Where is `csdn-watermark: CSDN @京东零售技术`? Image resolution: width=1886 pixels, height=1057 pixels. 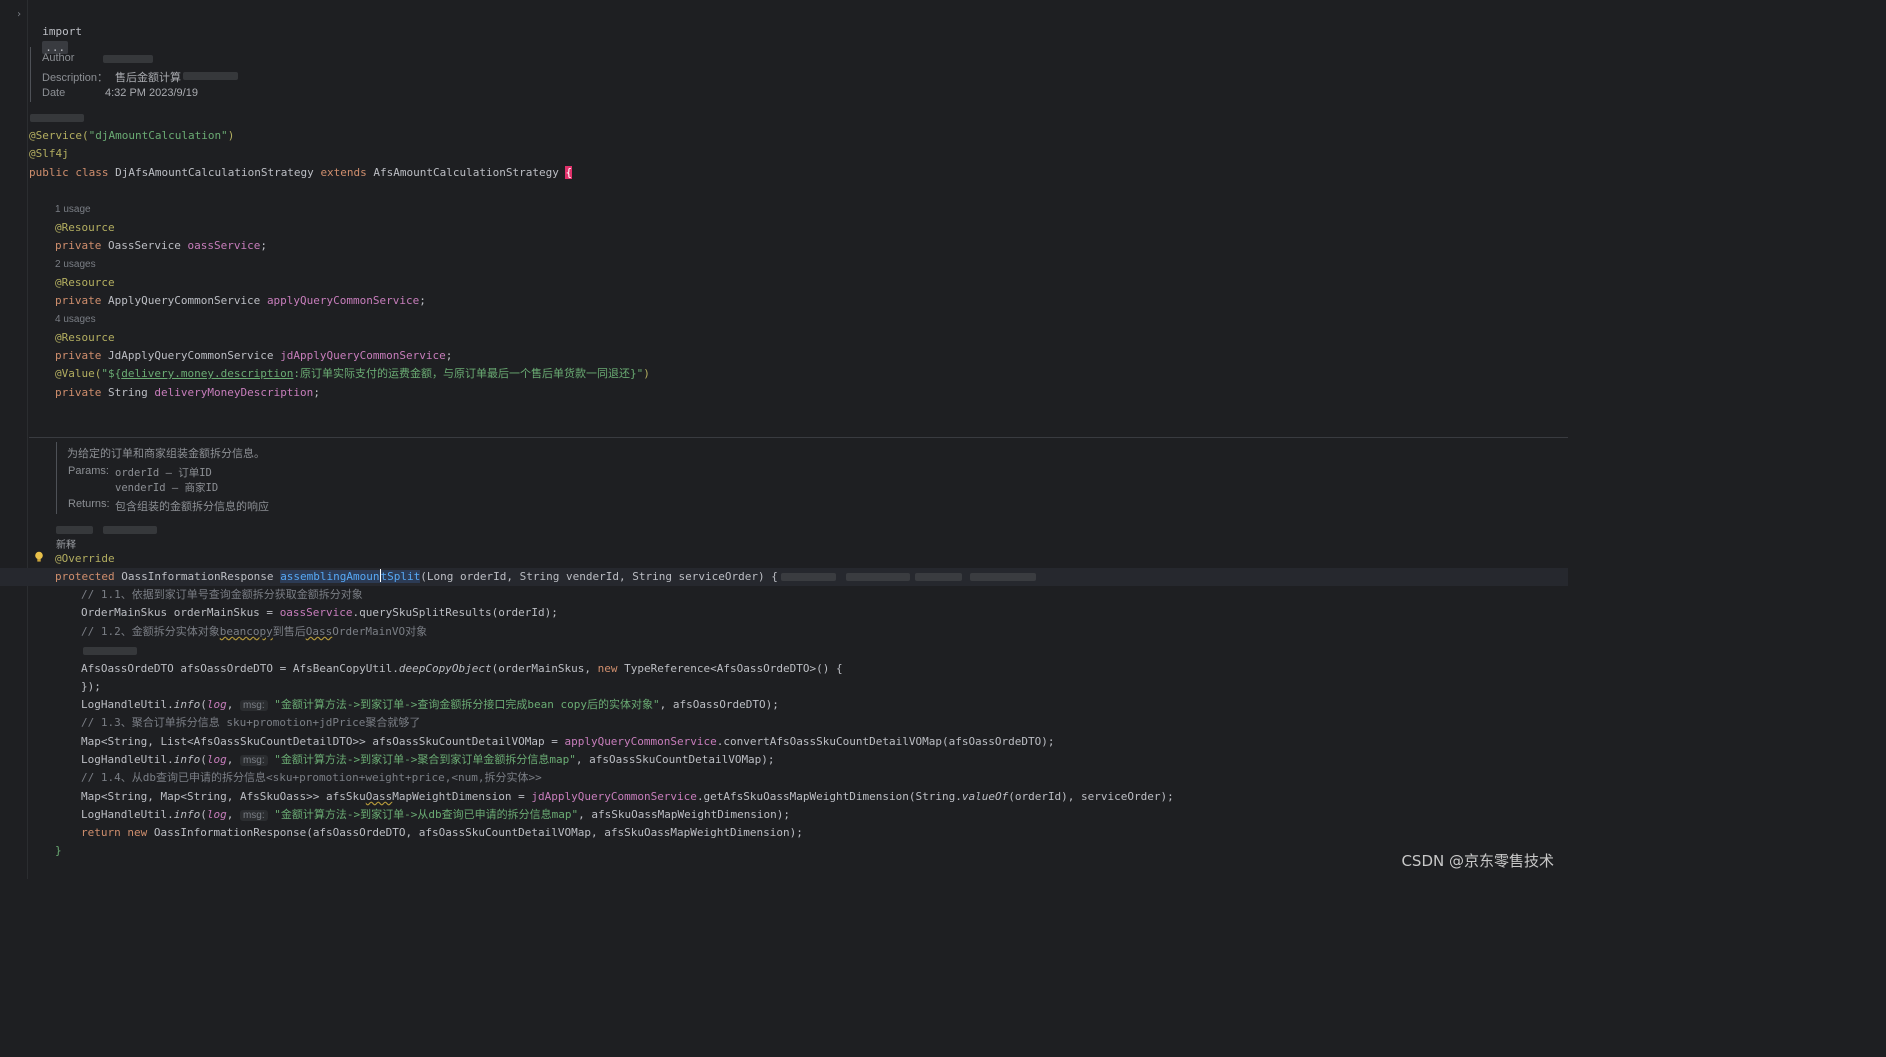
csdn-watermark: CSDN @京东零售技术 is located at coordinates (1477, 861).